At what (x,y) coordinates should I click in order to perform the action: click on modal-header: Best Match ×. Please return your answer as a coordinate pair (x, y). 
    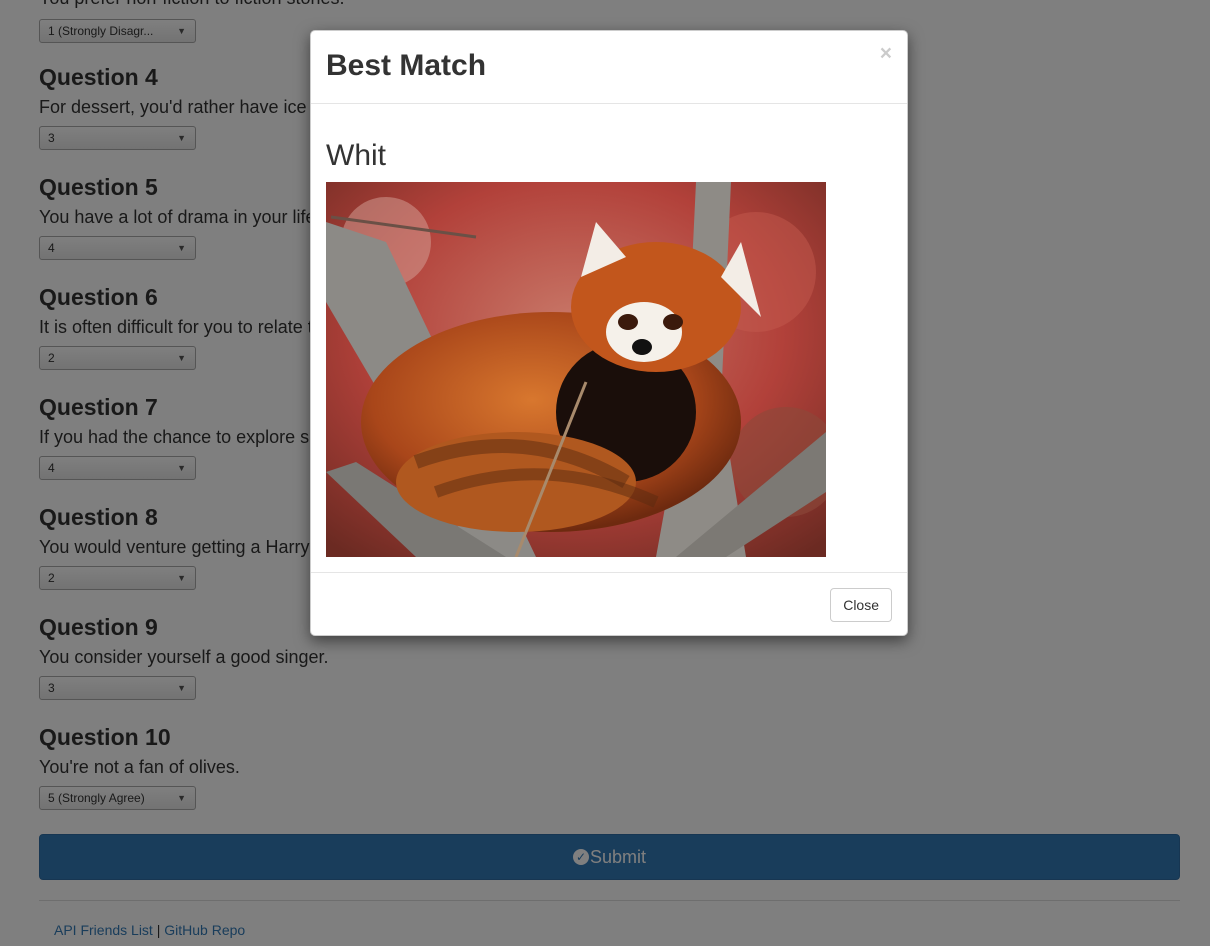
    Looking at the image, I should click on (609, 67).